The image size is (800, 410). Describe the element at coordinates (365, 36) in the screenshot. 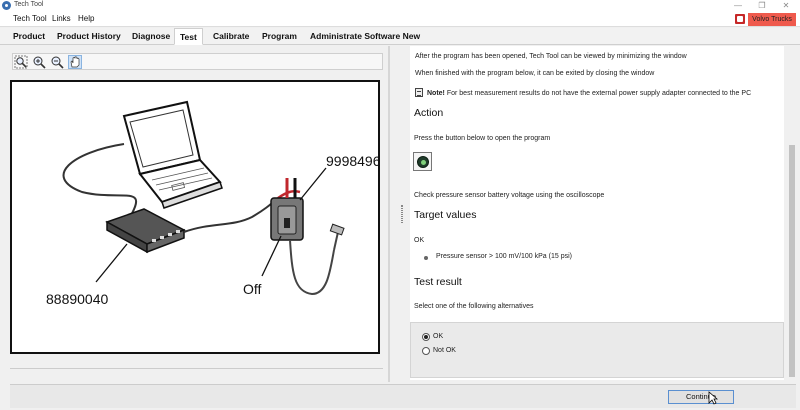

I see `tab-administrate-software: Administrate Software New` at that location.